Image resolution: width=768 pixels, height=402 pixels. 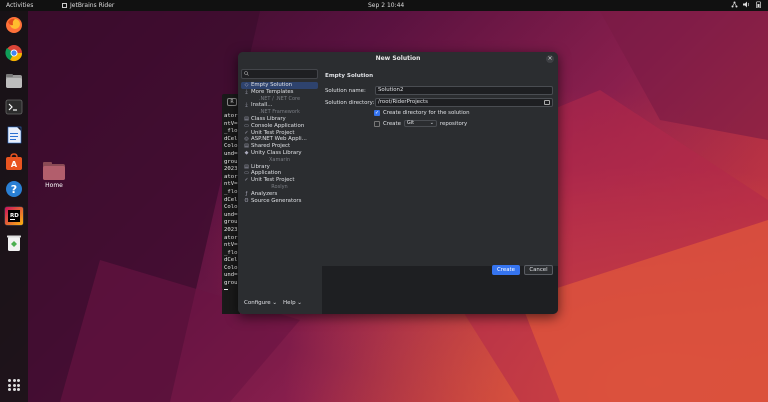 I want to click on repo-suffix-label: repository, so click(x=453, y=123).